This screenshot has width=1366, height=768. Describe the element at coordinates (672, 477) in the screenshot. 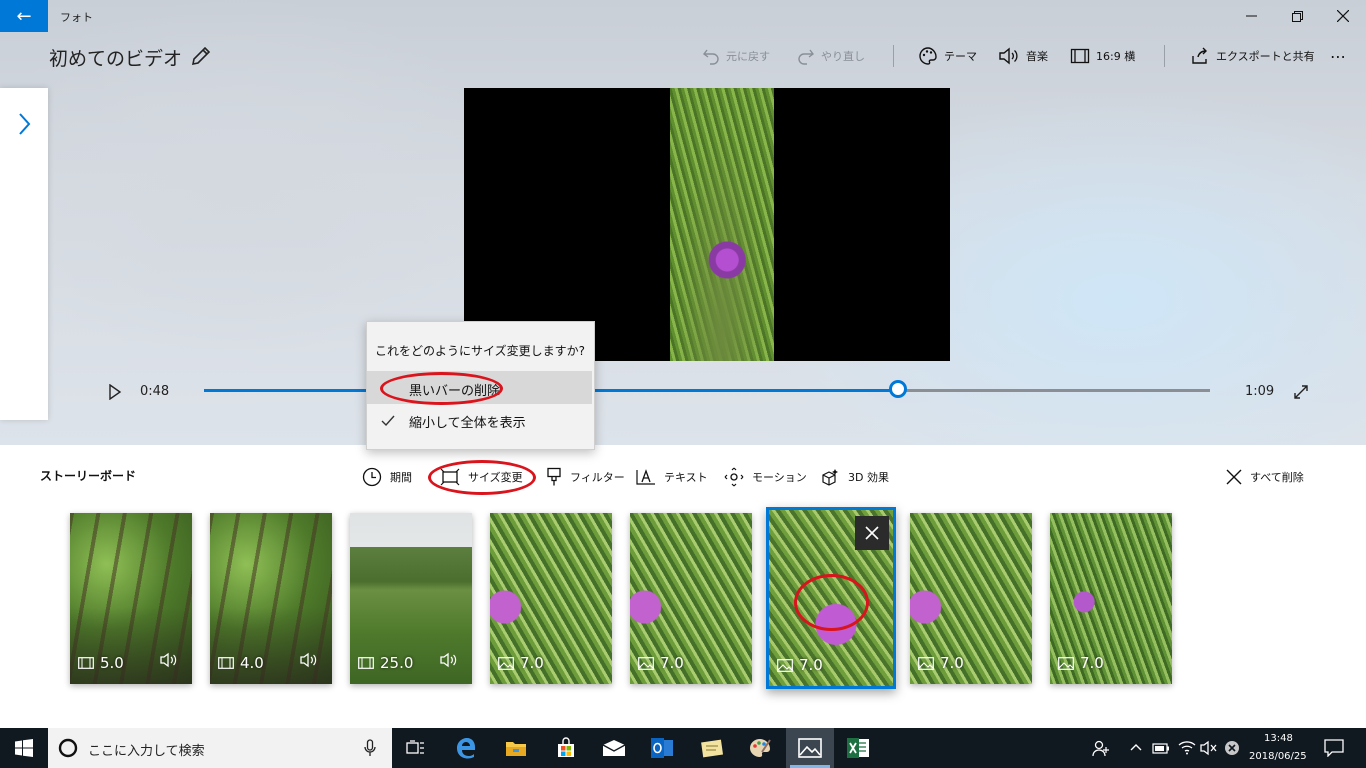

I see `text-button: テキスト` at that location.